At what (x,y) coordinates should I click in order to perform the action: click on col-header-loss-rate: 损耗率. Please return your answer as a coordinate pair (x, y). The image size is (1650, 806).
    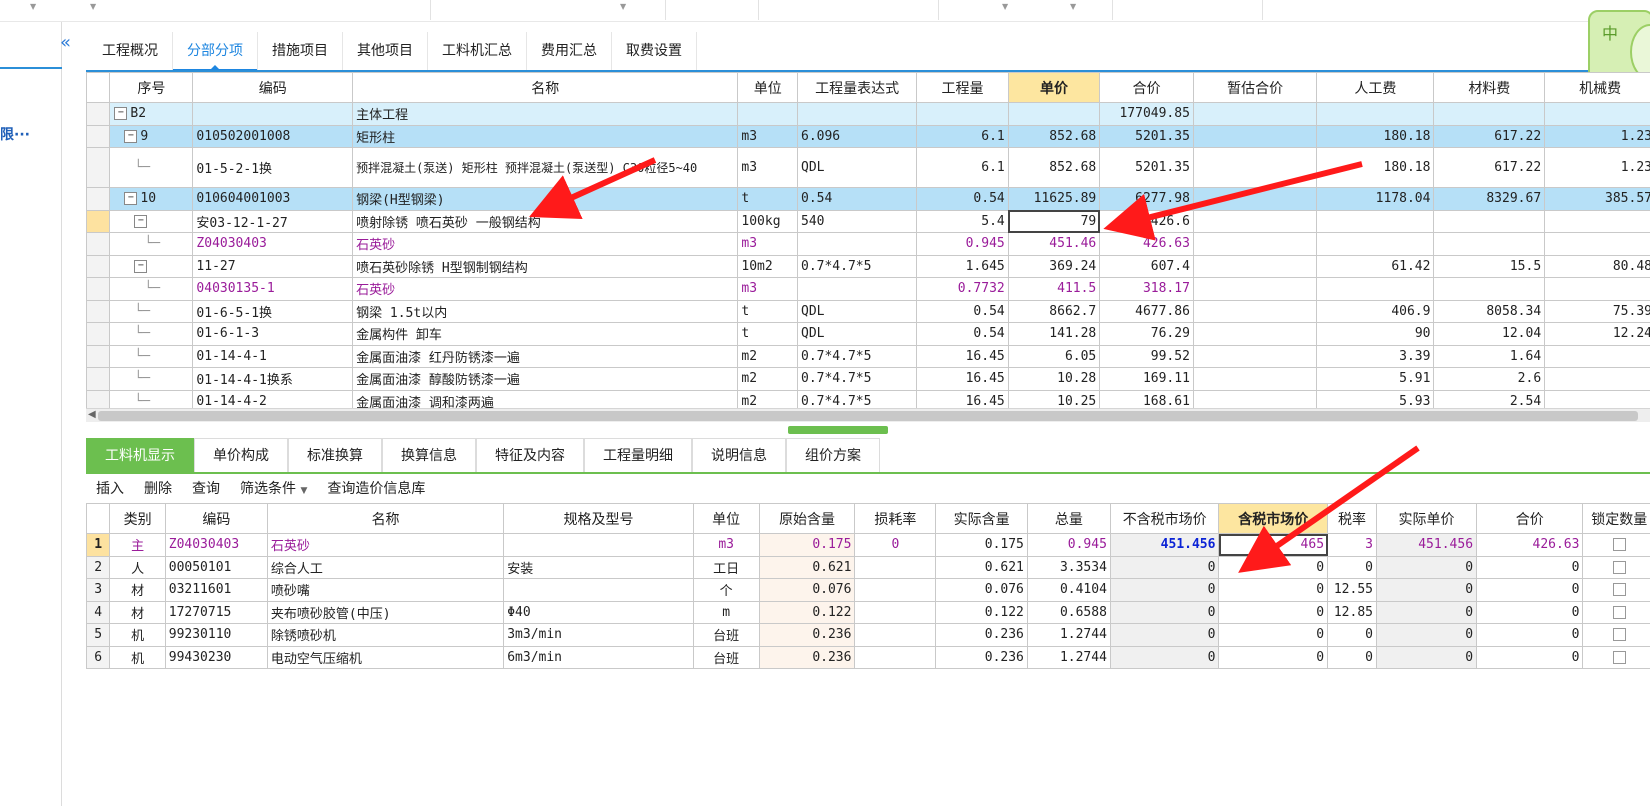
    Looking at the image, I should click on (895, 518).